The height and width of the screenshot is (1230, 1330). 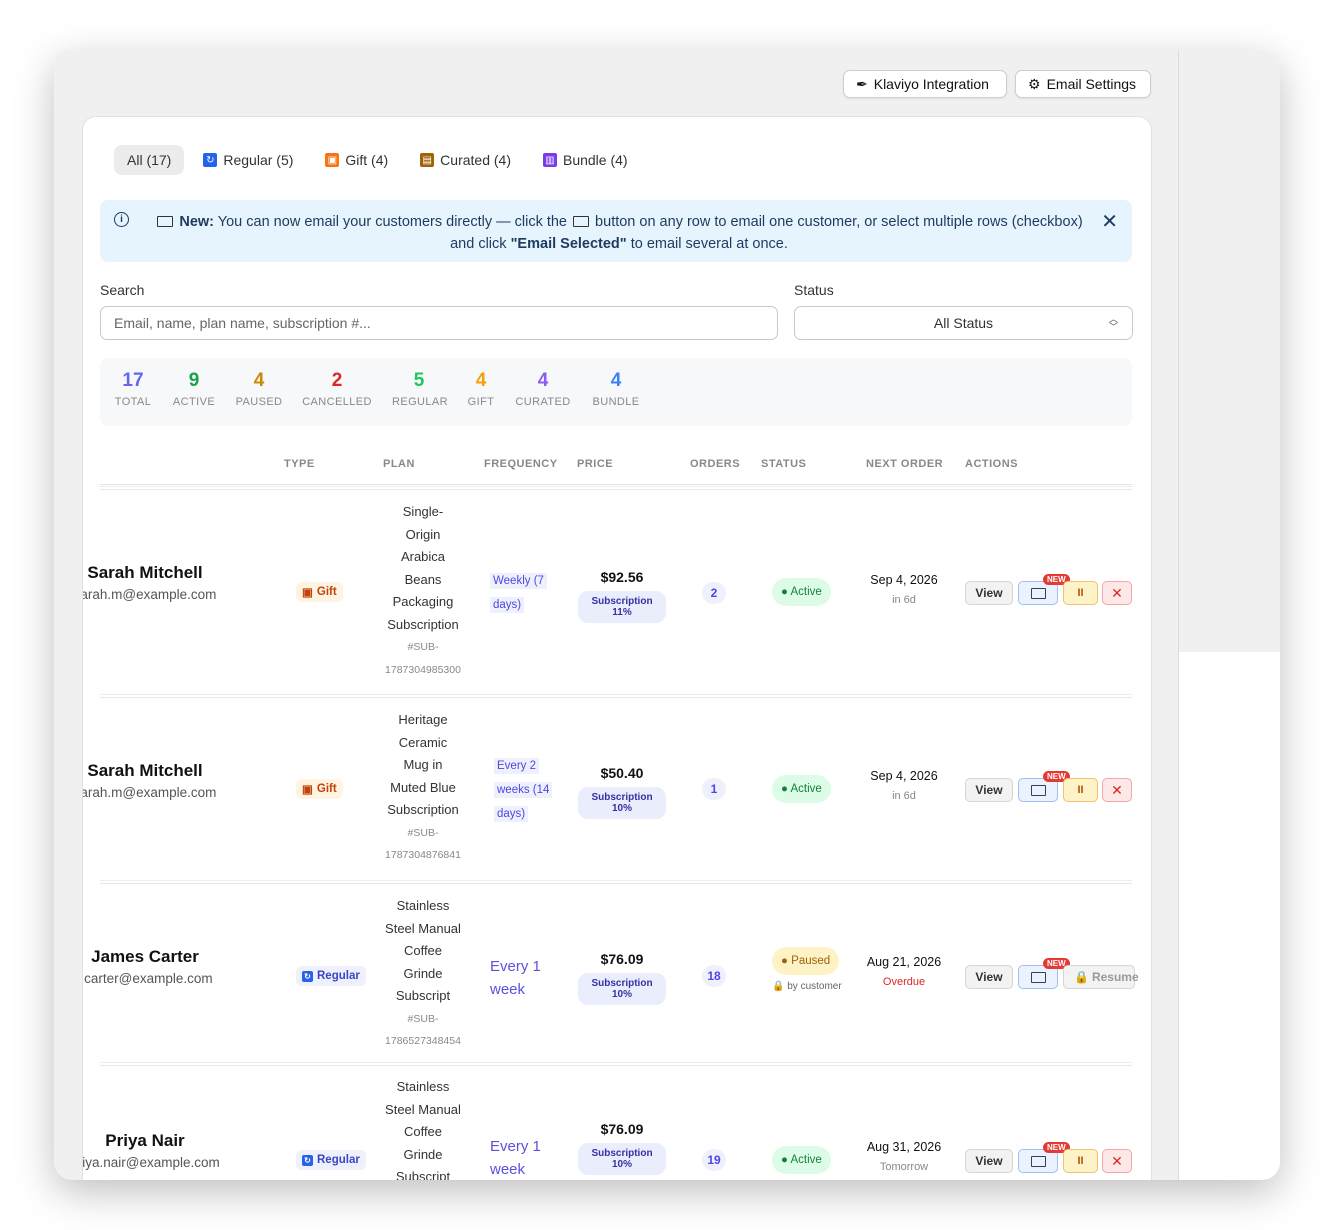 I want to click on stat-regular: 5 REGULAR, so click(x=420, y=389).